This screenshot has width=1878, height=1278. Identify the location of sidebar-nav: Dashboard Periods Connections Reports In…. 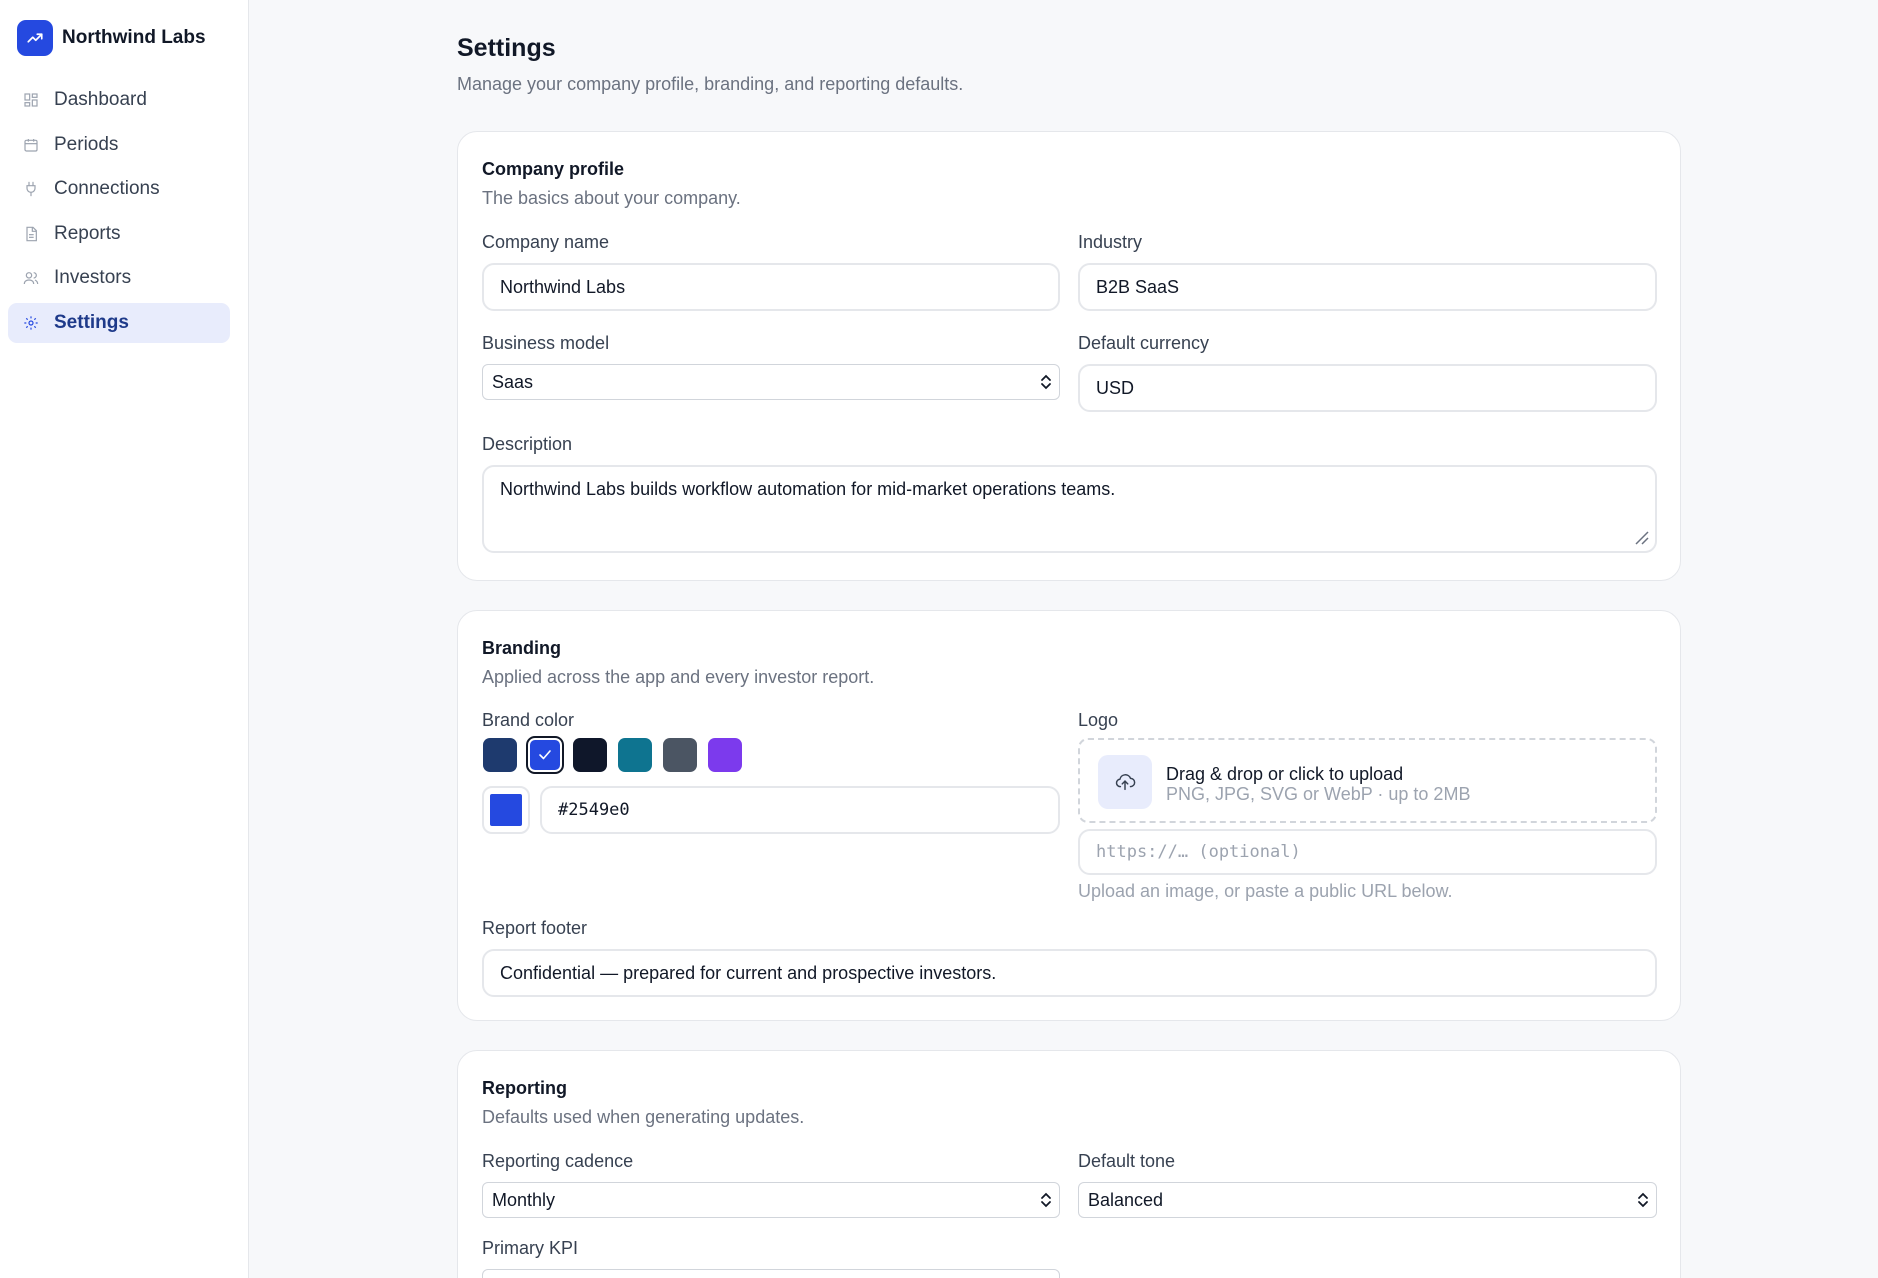
(119, 213).